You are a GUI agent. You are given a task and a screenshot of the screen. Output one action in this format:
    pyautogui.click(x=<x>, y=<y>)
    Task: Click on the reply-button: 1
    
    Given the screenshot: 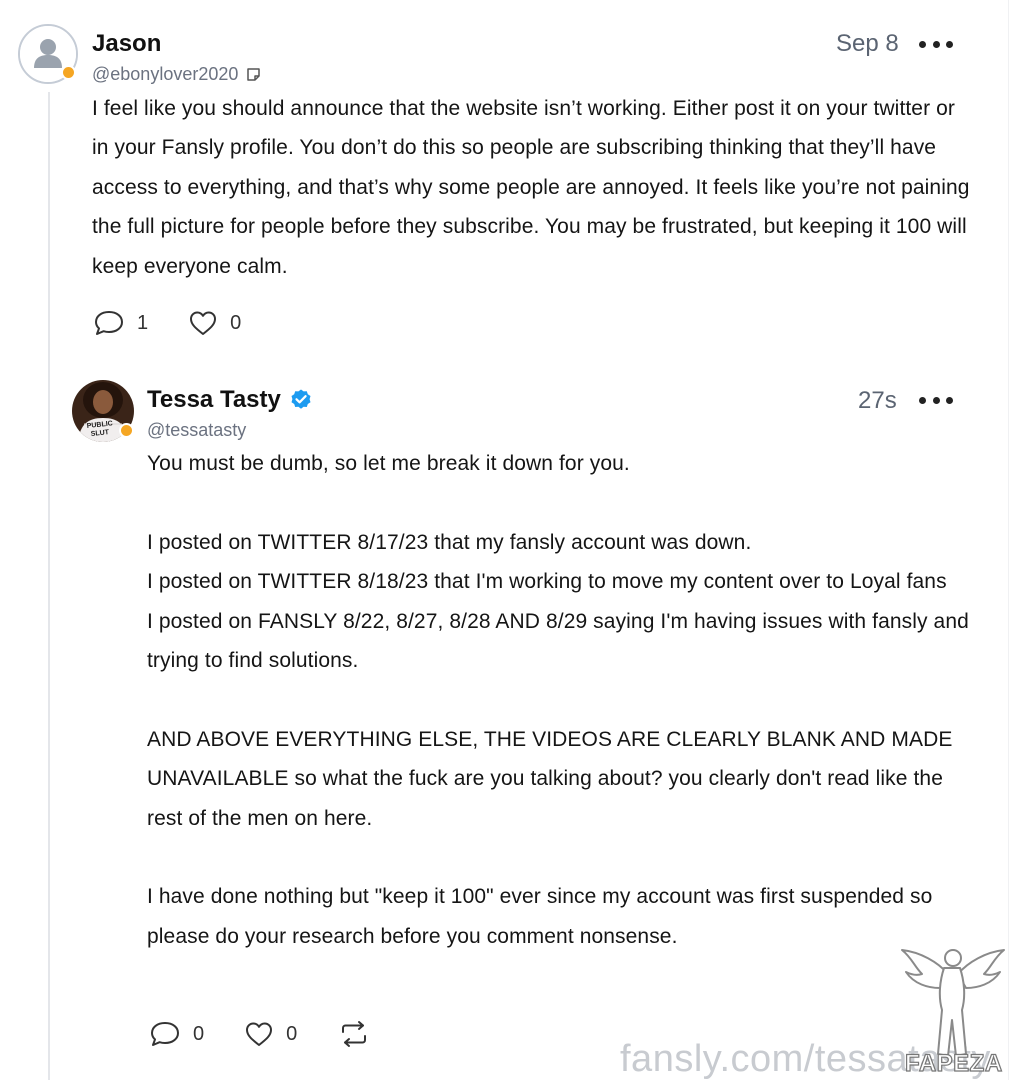 What is the action you would take?
    pyautogui.click(x=120, y=323)
    